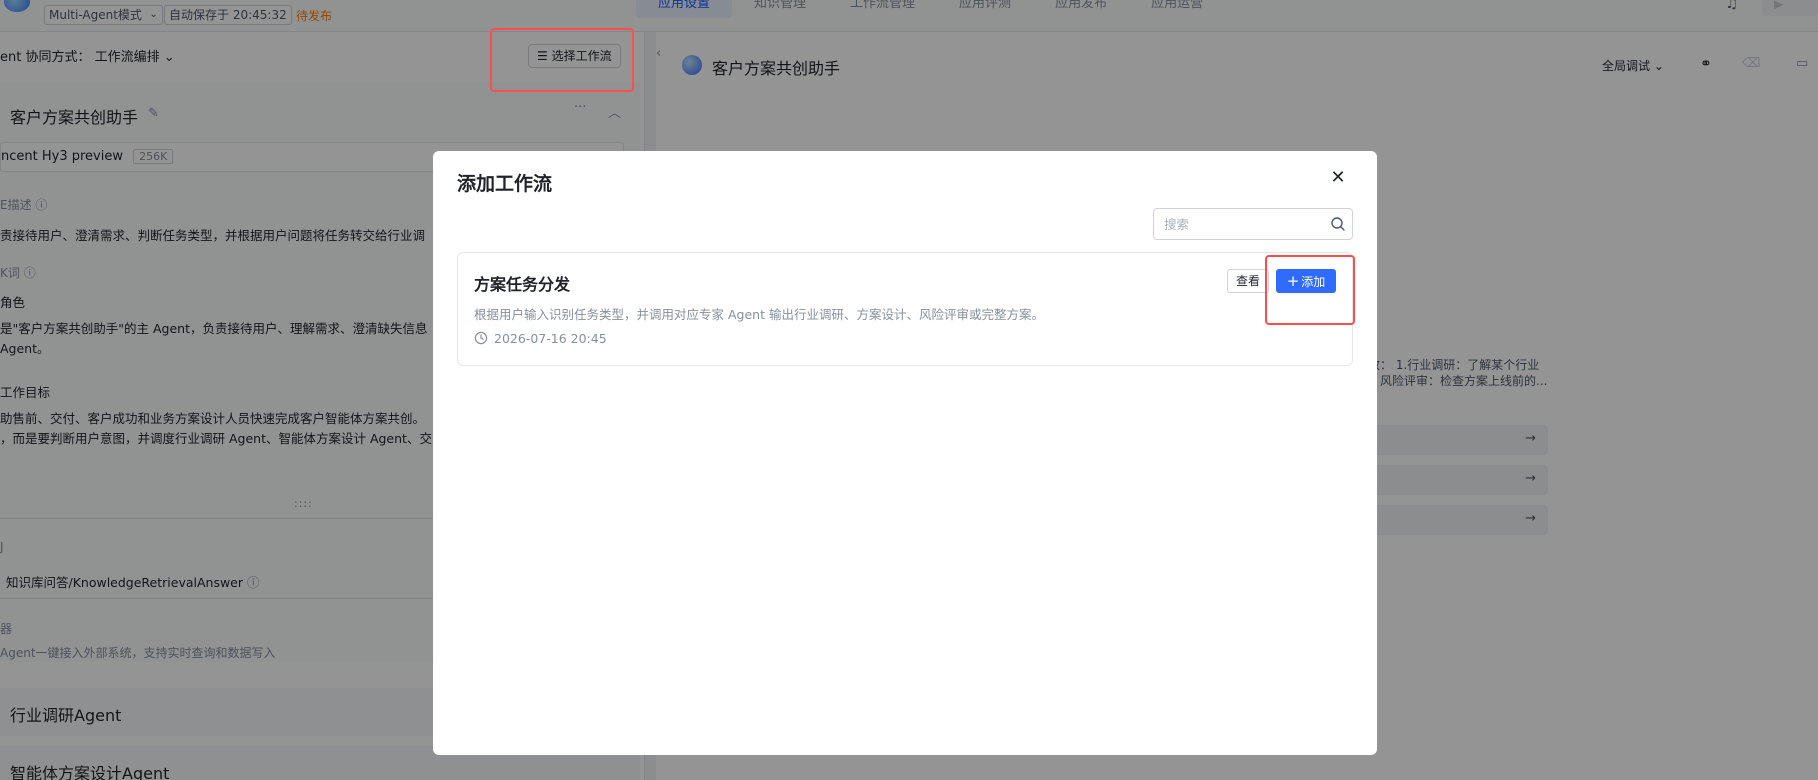 The image size is (1818, 780). I want to click on clock-icon, so click(481, 338).